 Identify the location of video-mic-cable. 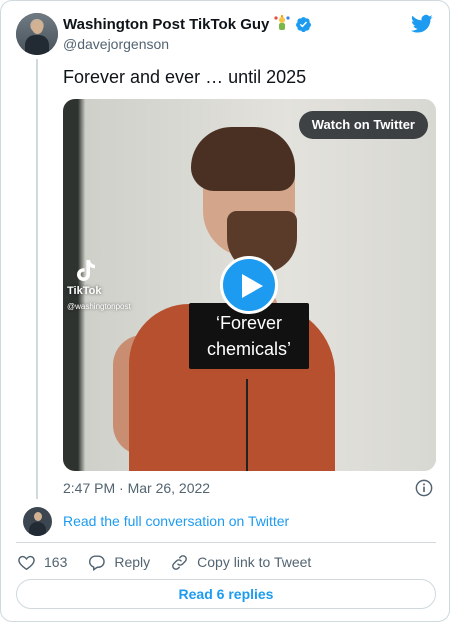
(247, 425).